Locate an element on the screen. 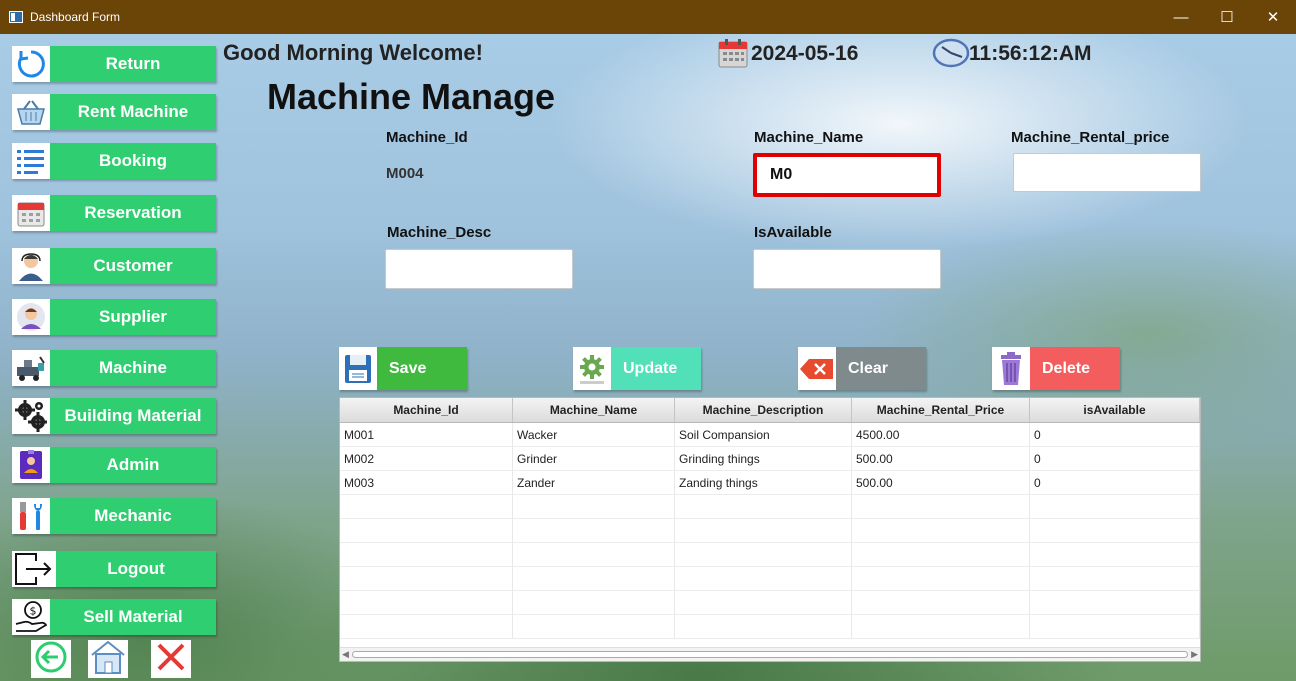  column-header-machine-description: Machine_Description is located at coordinates (763, 410).